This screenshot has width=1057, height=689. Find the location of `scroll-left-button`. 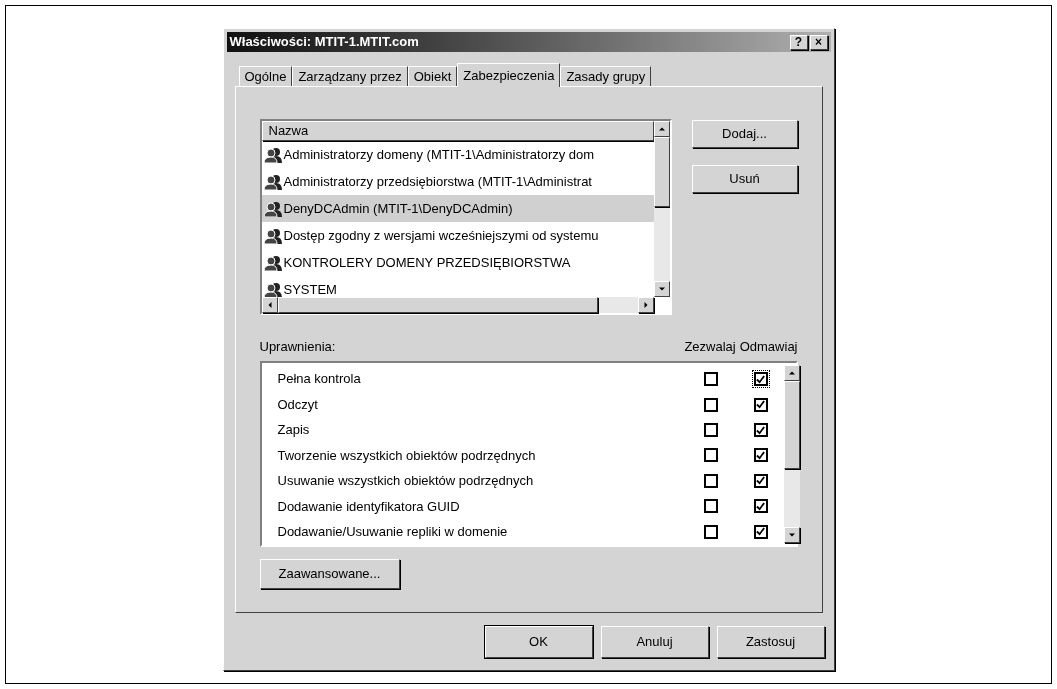

scroll-left-button is located at coordinates (269, 305).